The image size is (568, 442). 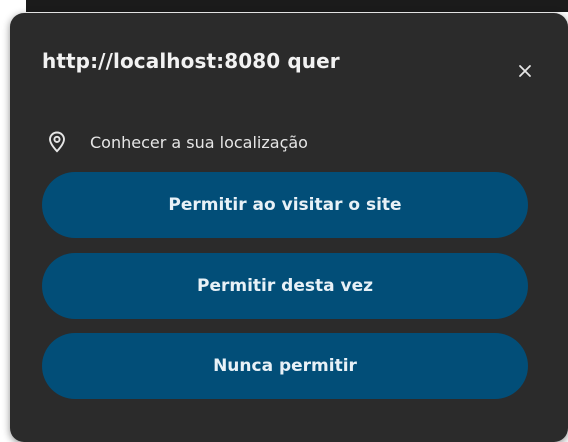 I want to click on close-icon, so click(x=525, y=71).